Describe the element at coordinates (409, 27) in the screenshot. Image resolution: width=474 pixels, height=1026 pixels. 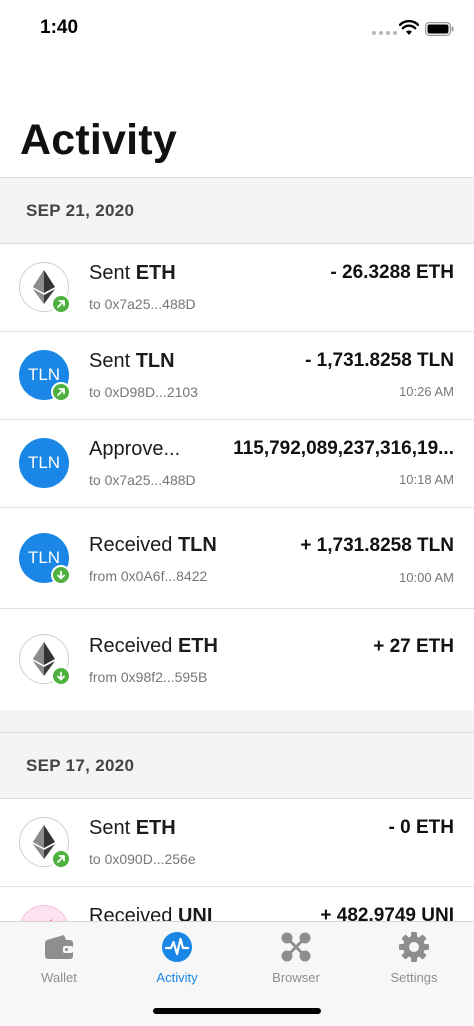
I see `wifi-icon` at that location.